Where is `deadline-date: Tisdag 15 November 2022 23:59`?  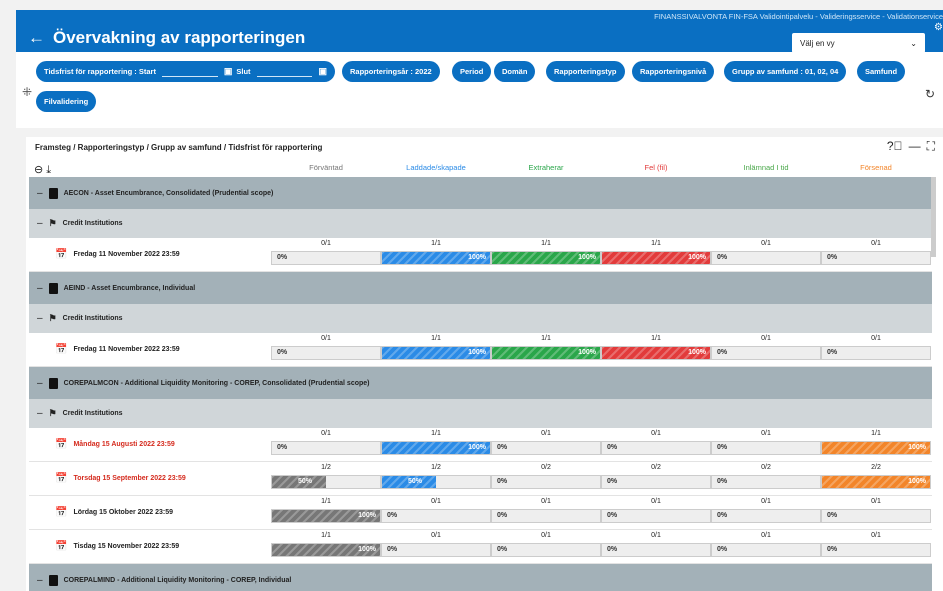
deadline-date: Tisdag 15 November 2022 23:59 is located at coordinates (126, 546).